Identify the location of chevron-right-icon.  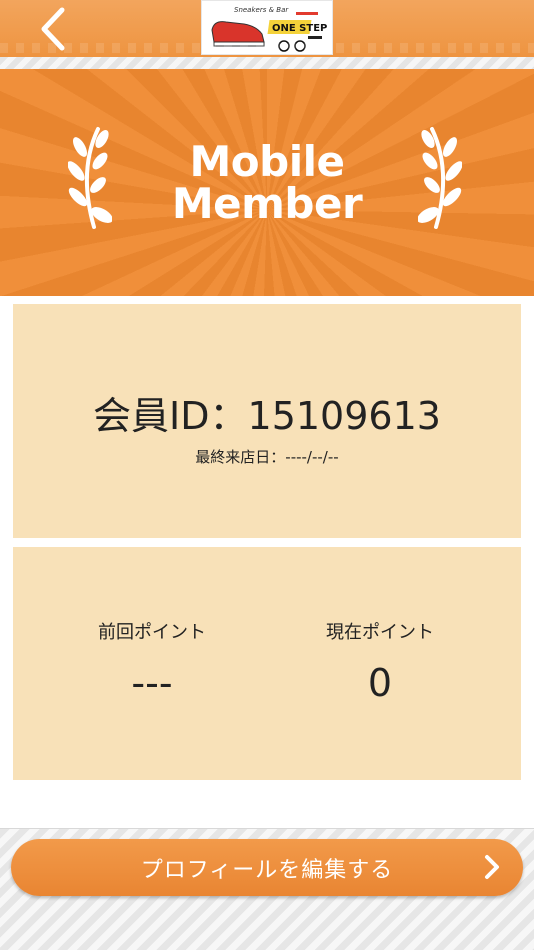
(492, 867).